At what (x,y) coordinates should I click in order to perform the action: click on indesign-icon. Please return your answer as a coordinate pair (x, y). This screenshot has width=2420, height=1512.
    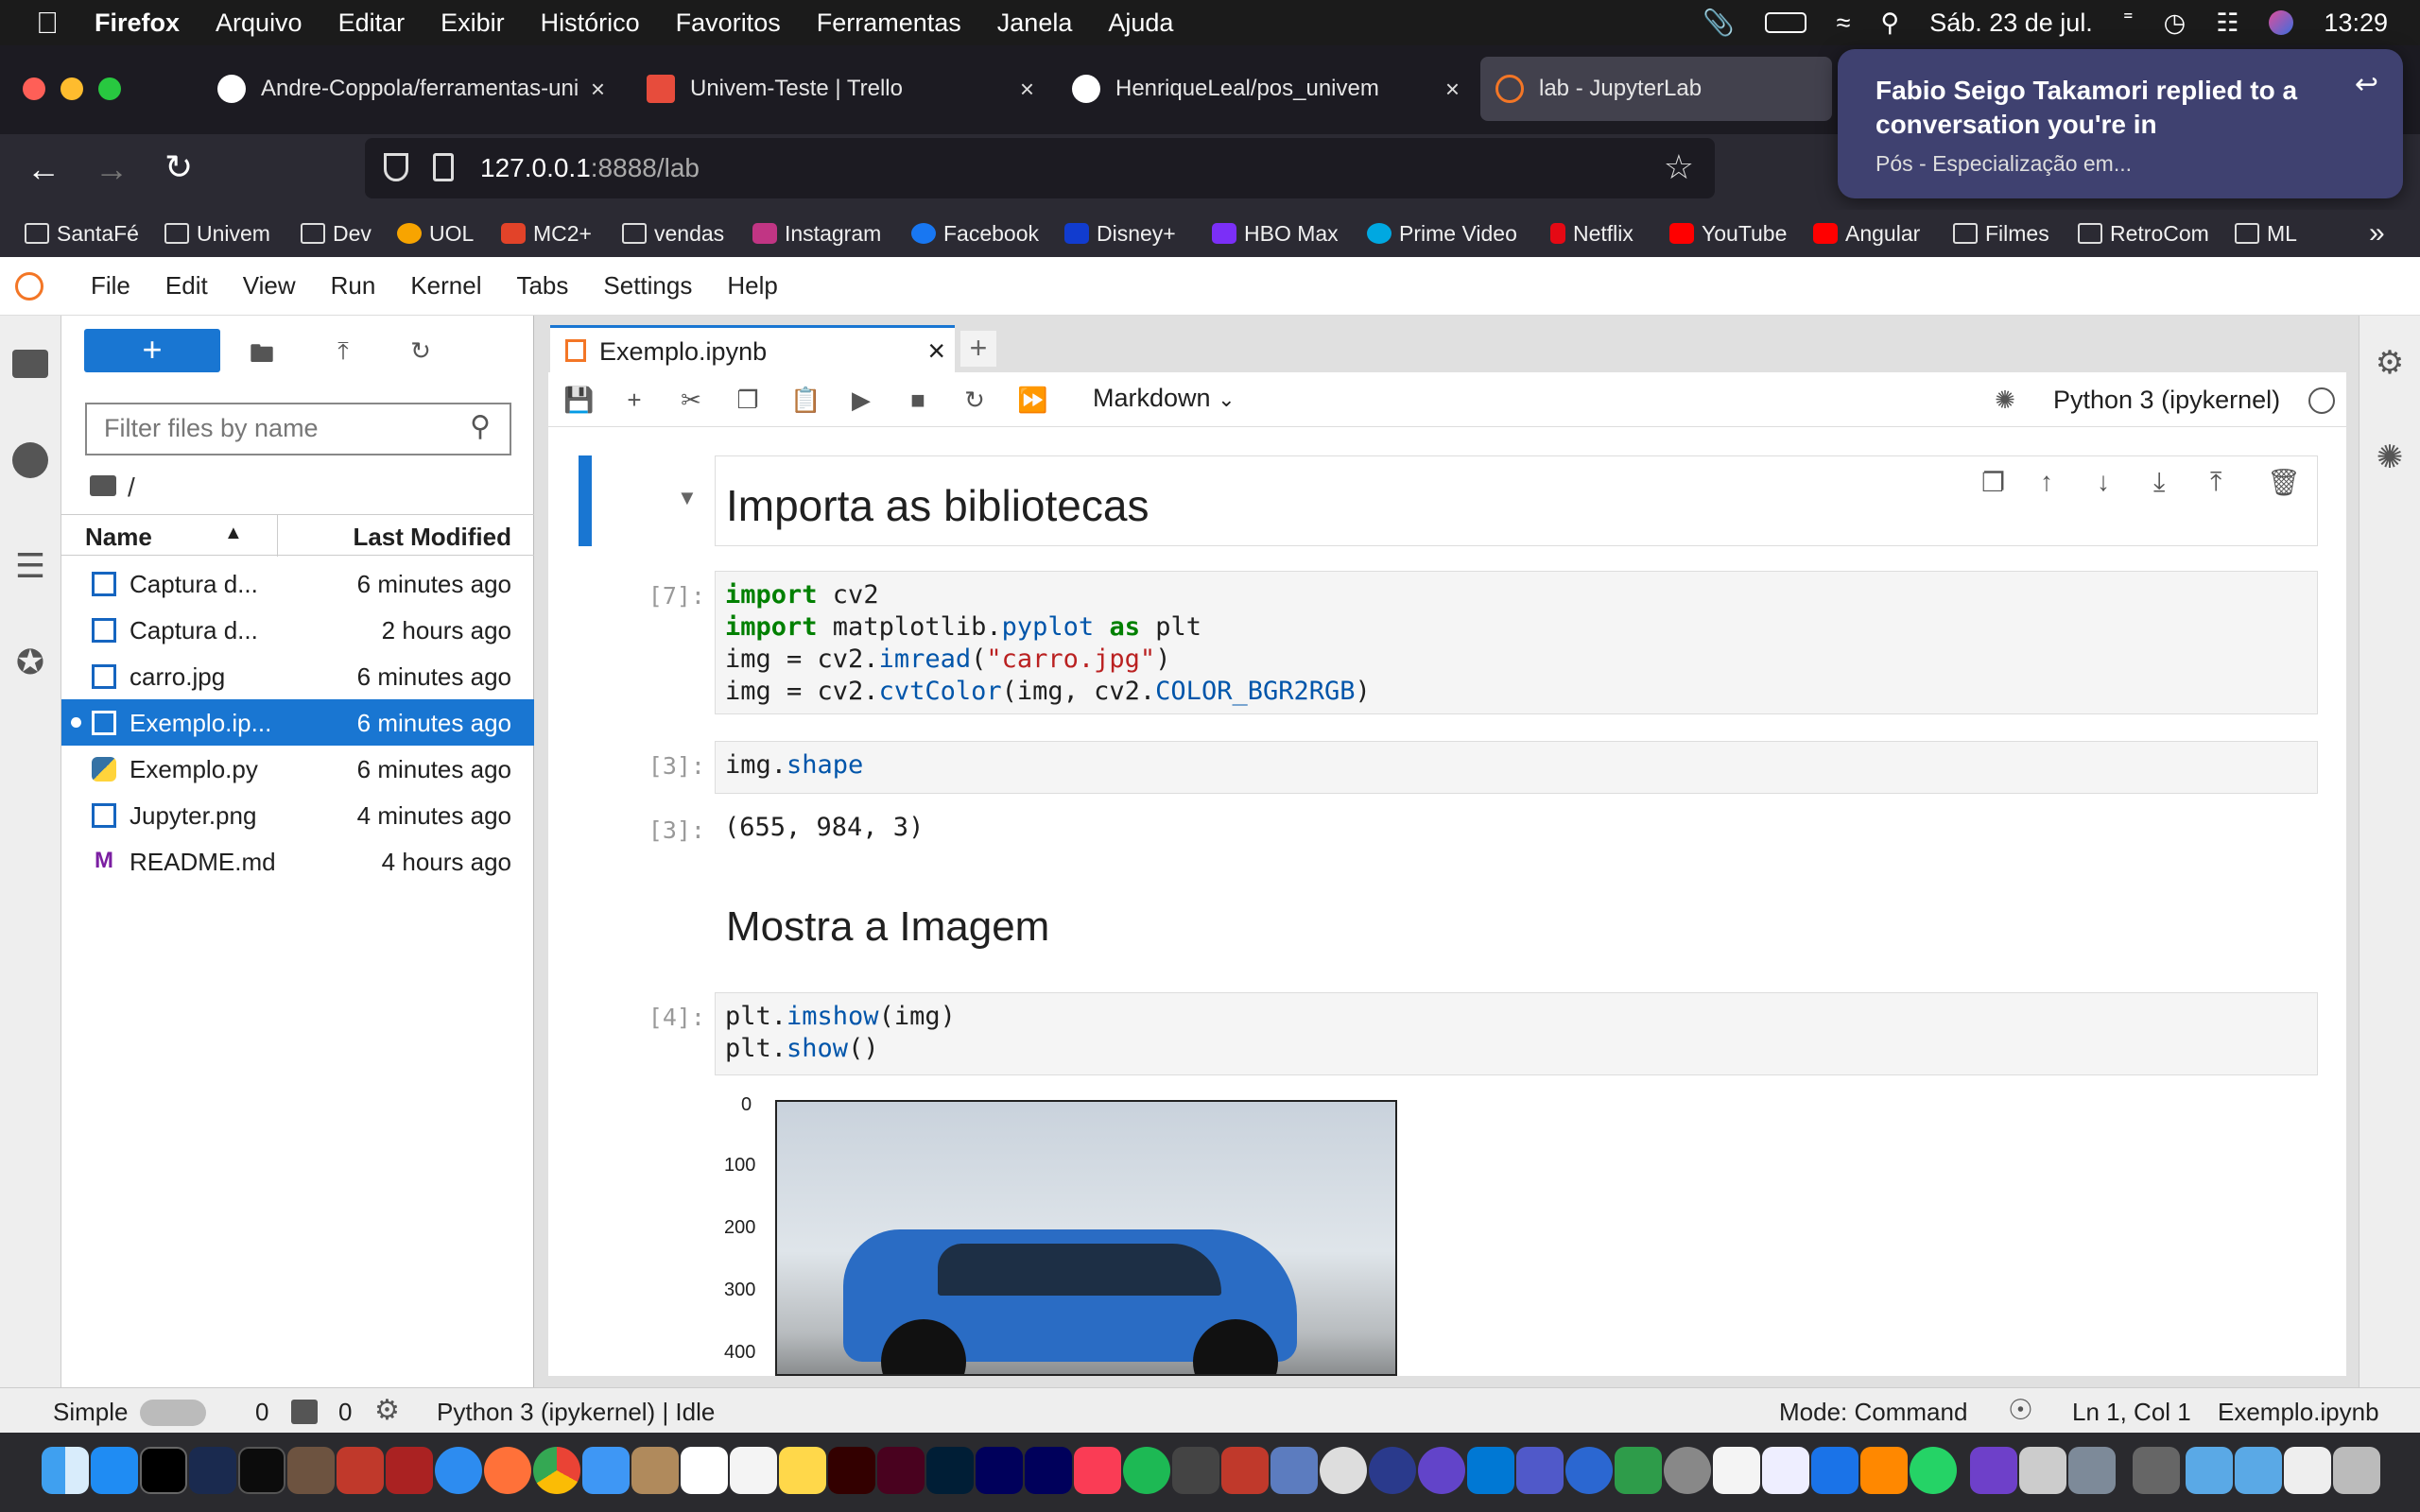
    Looking at the image, I should click on (901, 1470).